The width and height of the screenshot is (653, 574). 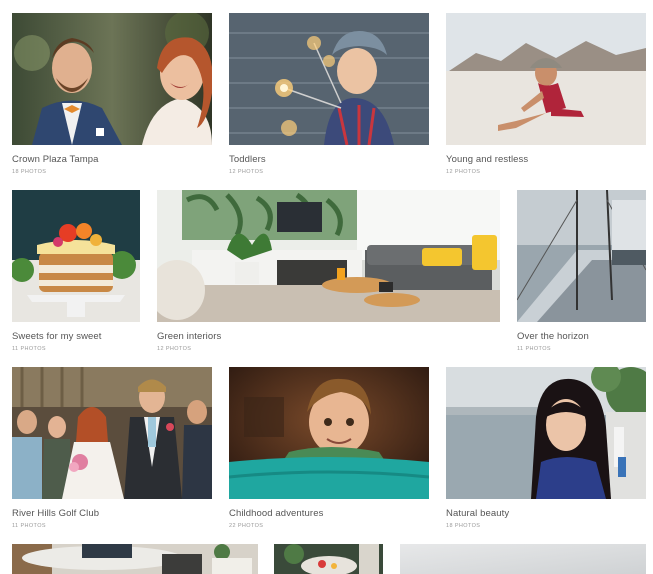 I want to click on album-card-natural-beauty: Natural beauty 18 PHOTOS, so click(x=546, y=449).